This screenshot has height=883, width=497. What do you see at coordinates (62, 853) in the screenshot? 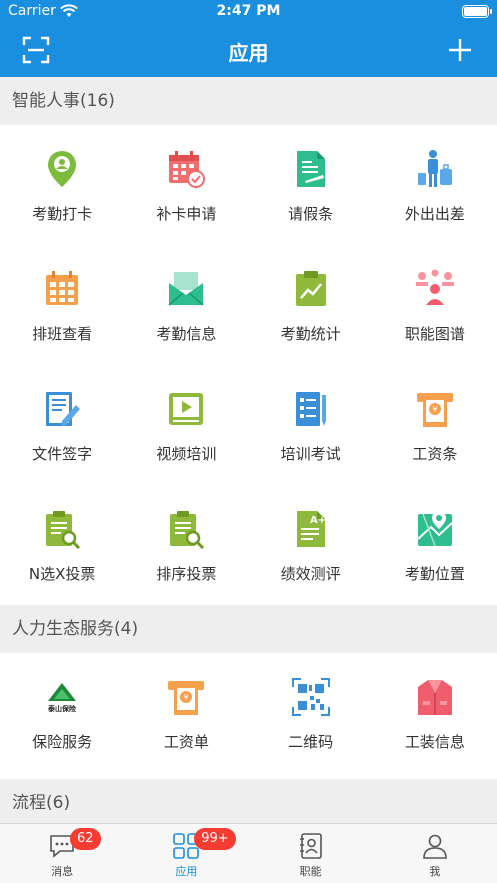
I see `tab-messages: 消息 62` at bounding box center [62, 853].